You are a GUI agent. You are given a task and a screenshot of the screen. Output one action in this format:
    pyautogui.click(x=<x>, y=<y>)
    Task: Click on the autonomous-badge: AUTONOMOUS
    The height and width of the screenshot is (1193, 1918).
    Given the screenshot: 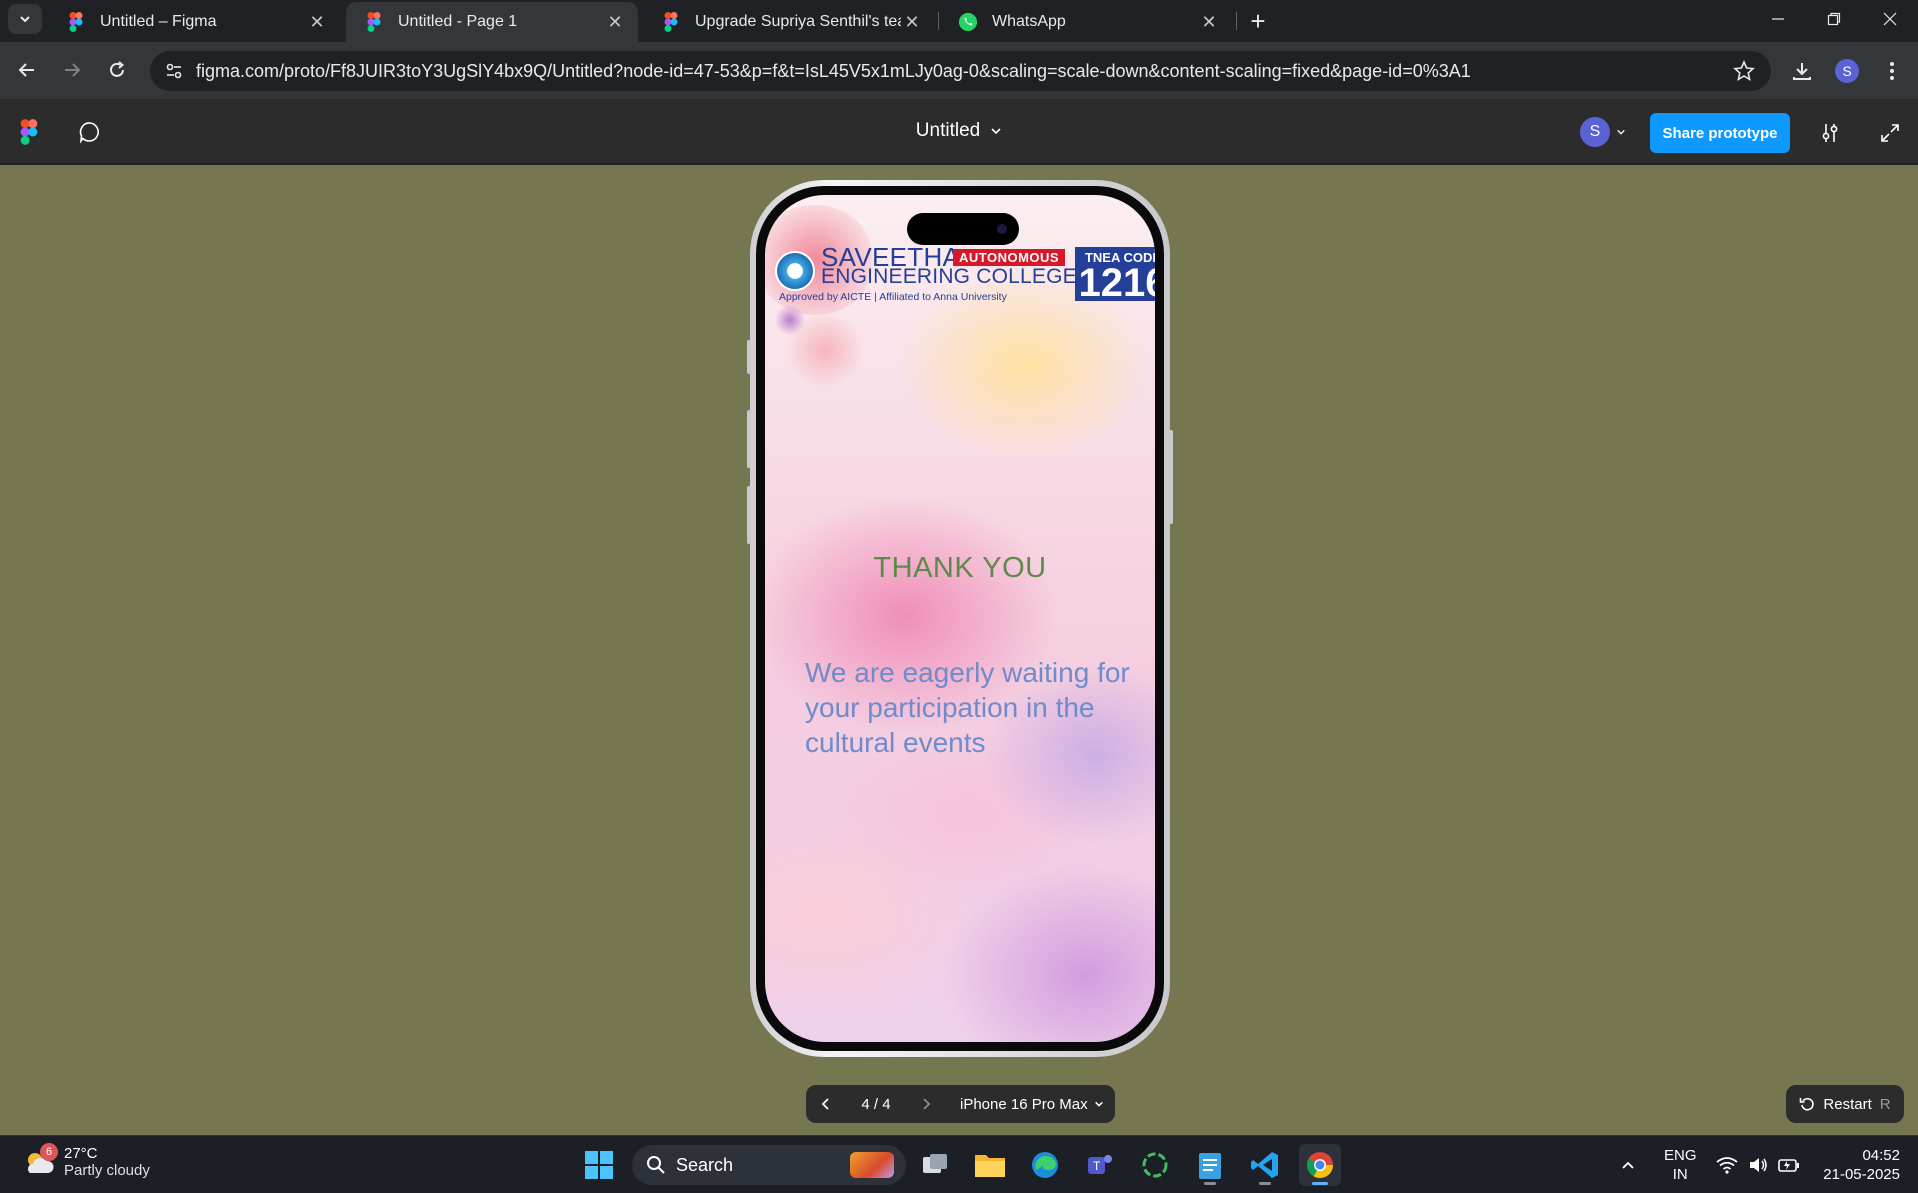 What is the action you would take?
    pyautogui.click(x=1009, y=257)
    